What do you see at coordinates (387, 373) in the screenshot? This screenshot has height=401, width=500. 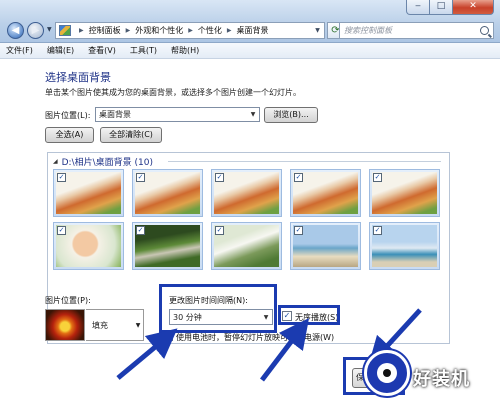 I see `watermark-logo` at bounding box center [387, 373].